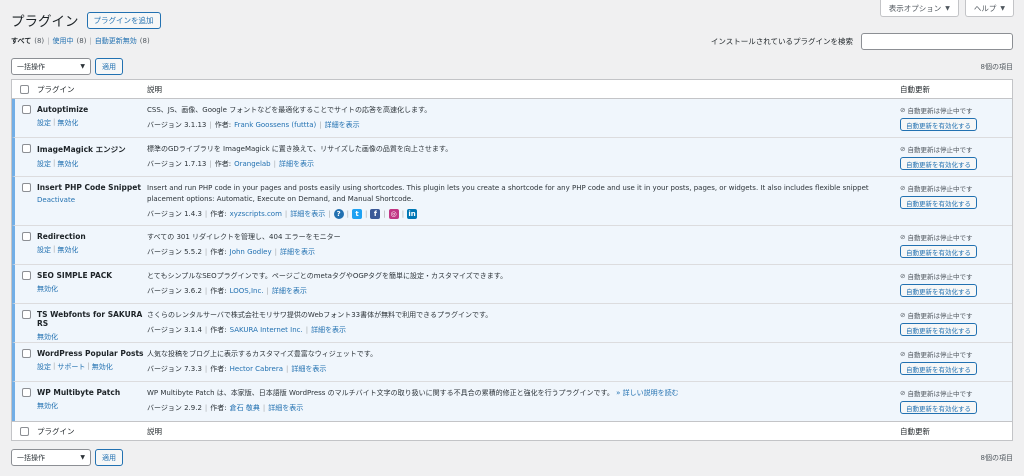  What do you see at coordinates (123, 20) in the screenshot?
I see `add-new-plugin-button: プラグインを追加` at bounding box center [123, 20].